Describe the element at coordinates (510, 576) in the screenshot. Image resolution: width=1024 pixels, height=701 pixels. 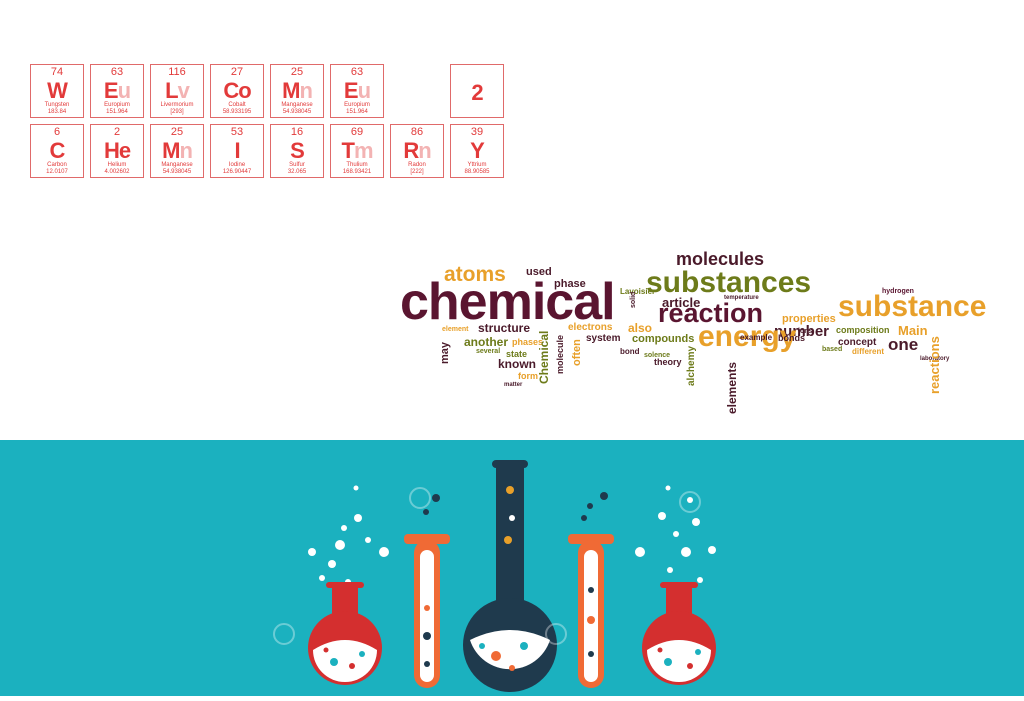
I see `navy-flask-center-icon` at that location.